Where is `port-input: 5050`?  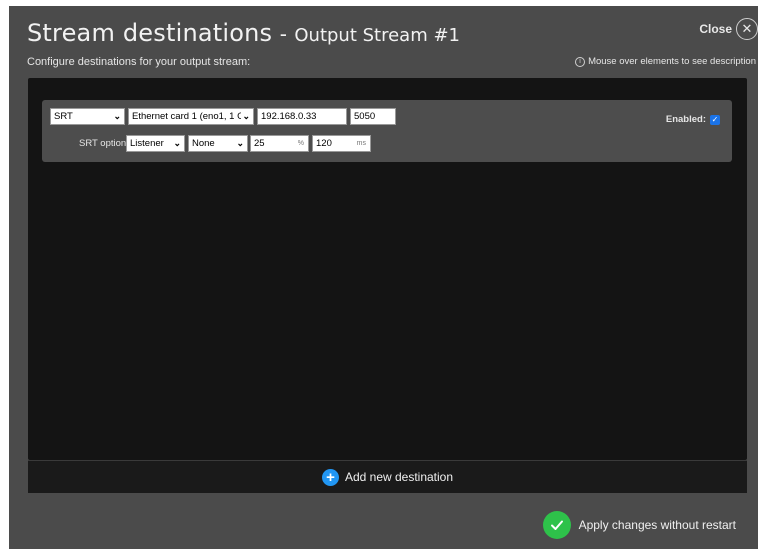 port-input: 5050 is located at coordinates (373, 116).